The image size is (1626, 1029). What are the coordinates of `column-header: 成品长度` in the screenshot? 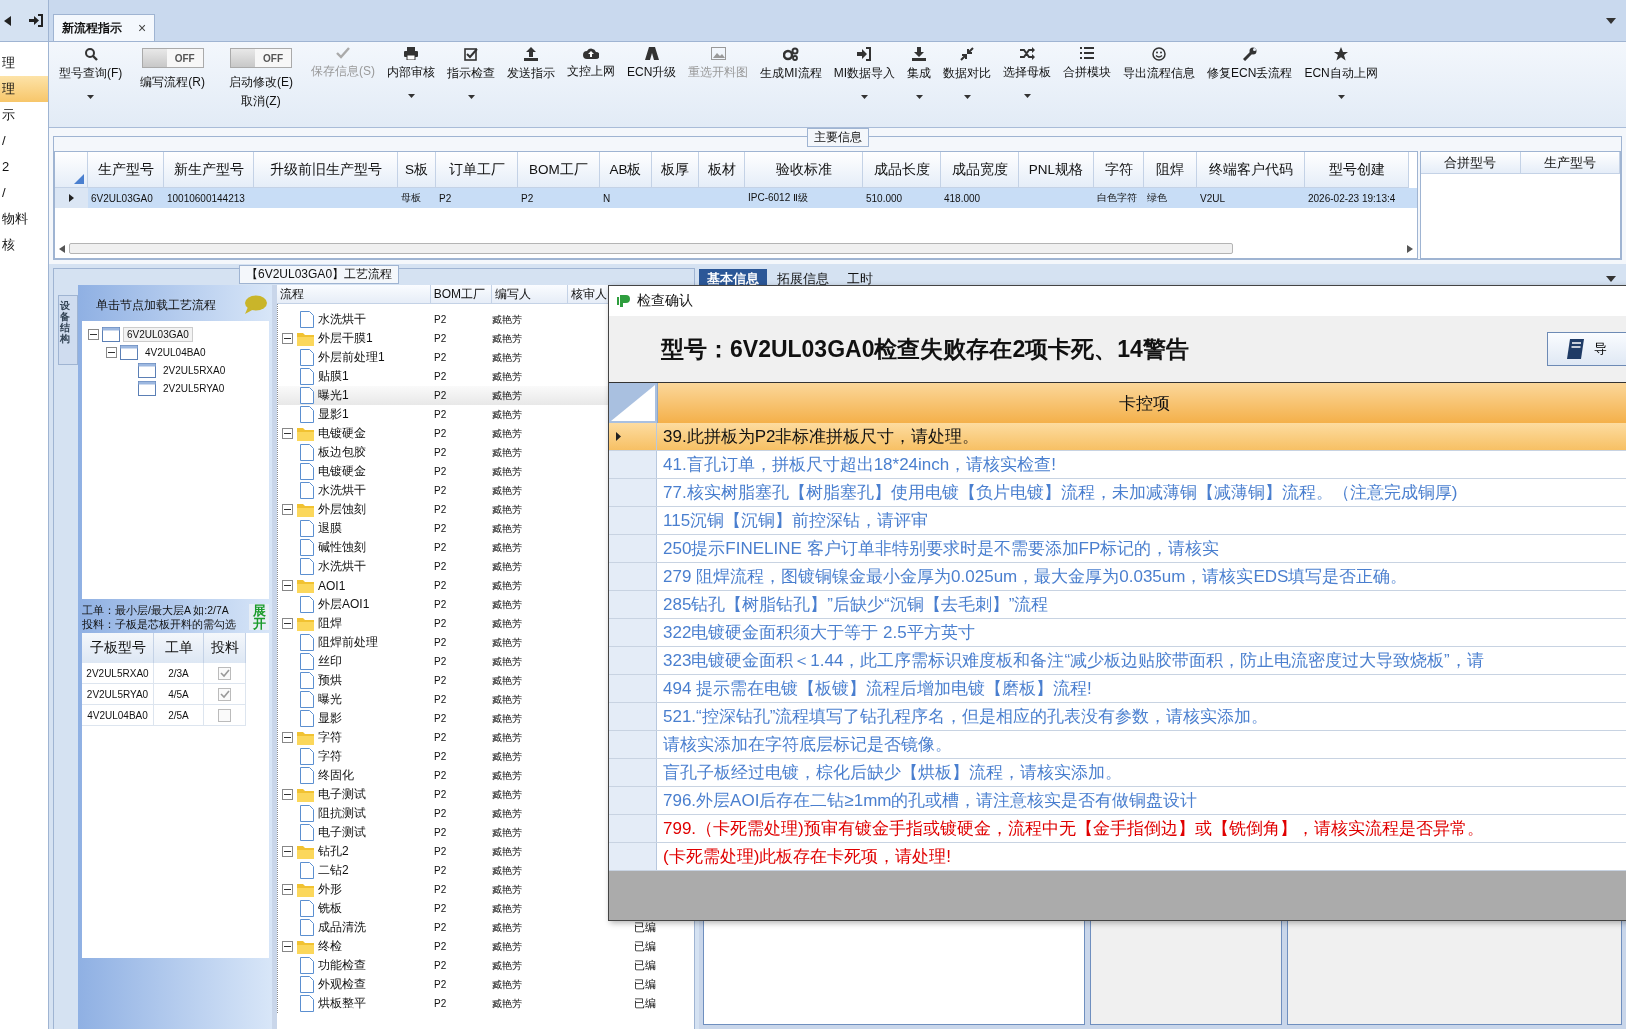 It's located at (902, 170).